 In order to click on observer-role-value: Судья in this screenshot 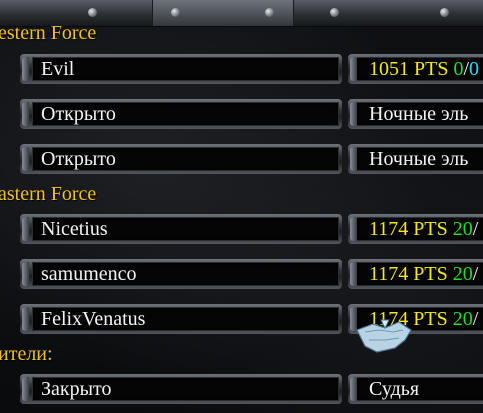, I will do `click(419, 389)`.